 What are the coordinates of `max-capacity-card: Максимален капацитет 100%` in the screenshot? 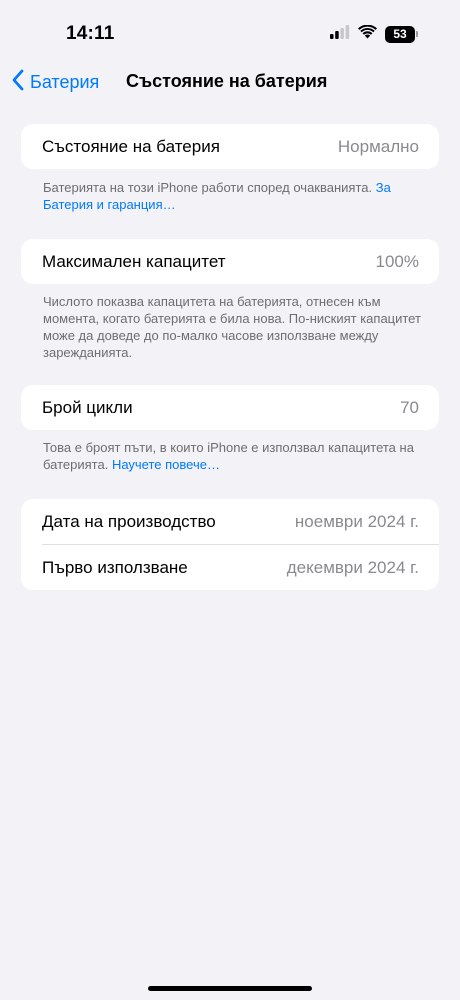 It's located at (230, 261).